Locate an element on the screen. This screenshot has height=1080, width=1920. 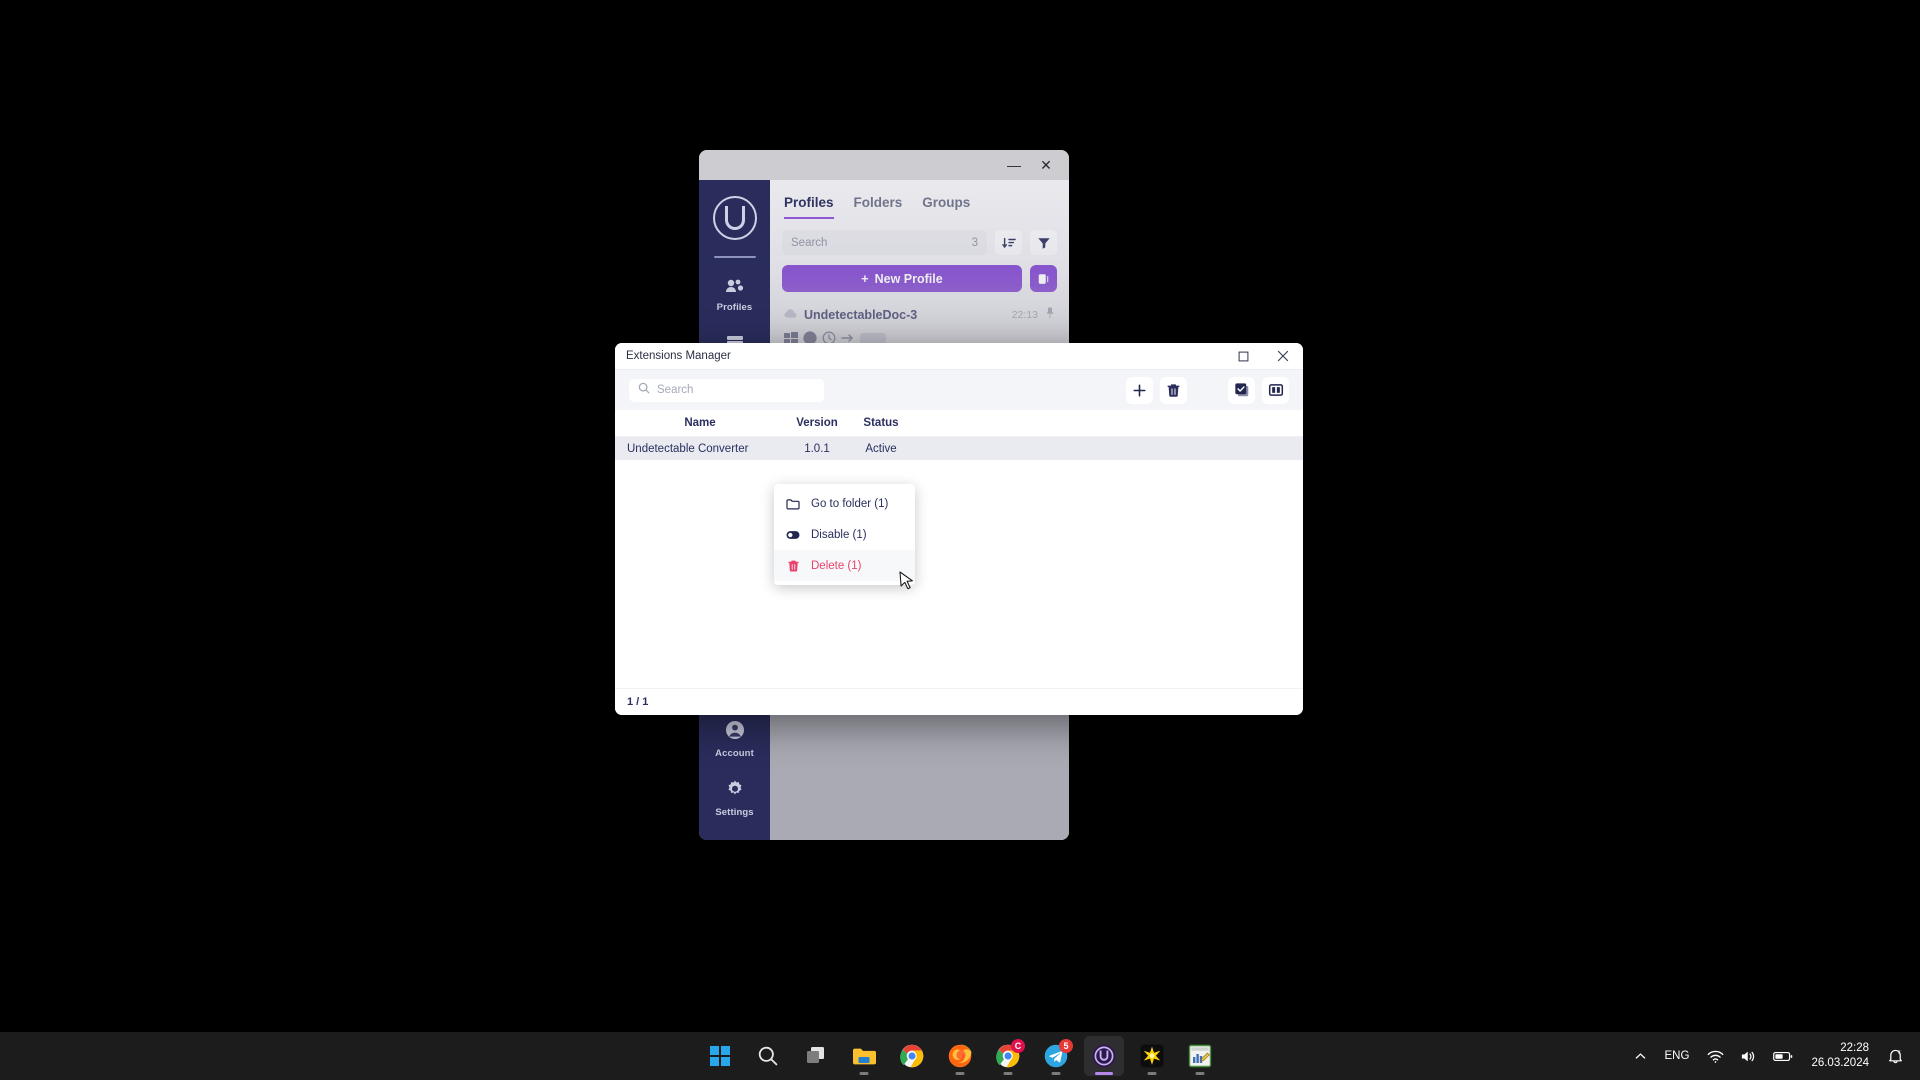
side-panel-button is located at coordinates (1043, 278).